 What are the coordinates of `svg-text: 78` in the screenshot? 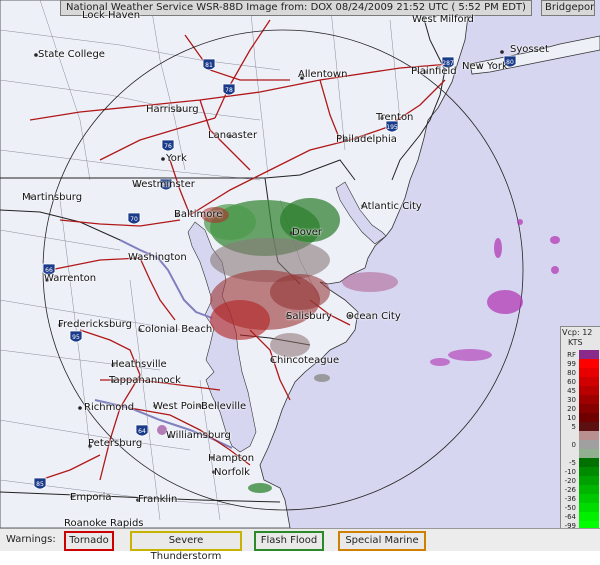 It's located at (229, 90).